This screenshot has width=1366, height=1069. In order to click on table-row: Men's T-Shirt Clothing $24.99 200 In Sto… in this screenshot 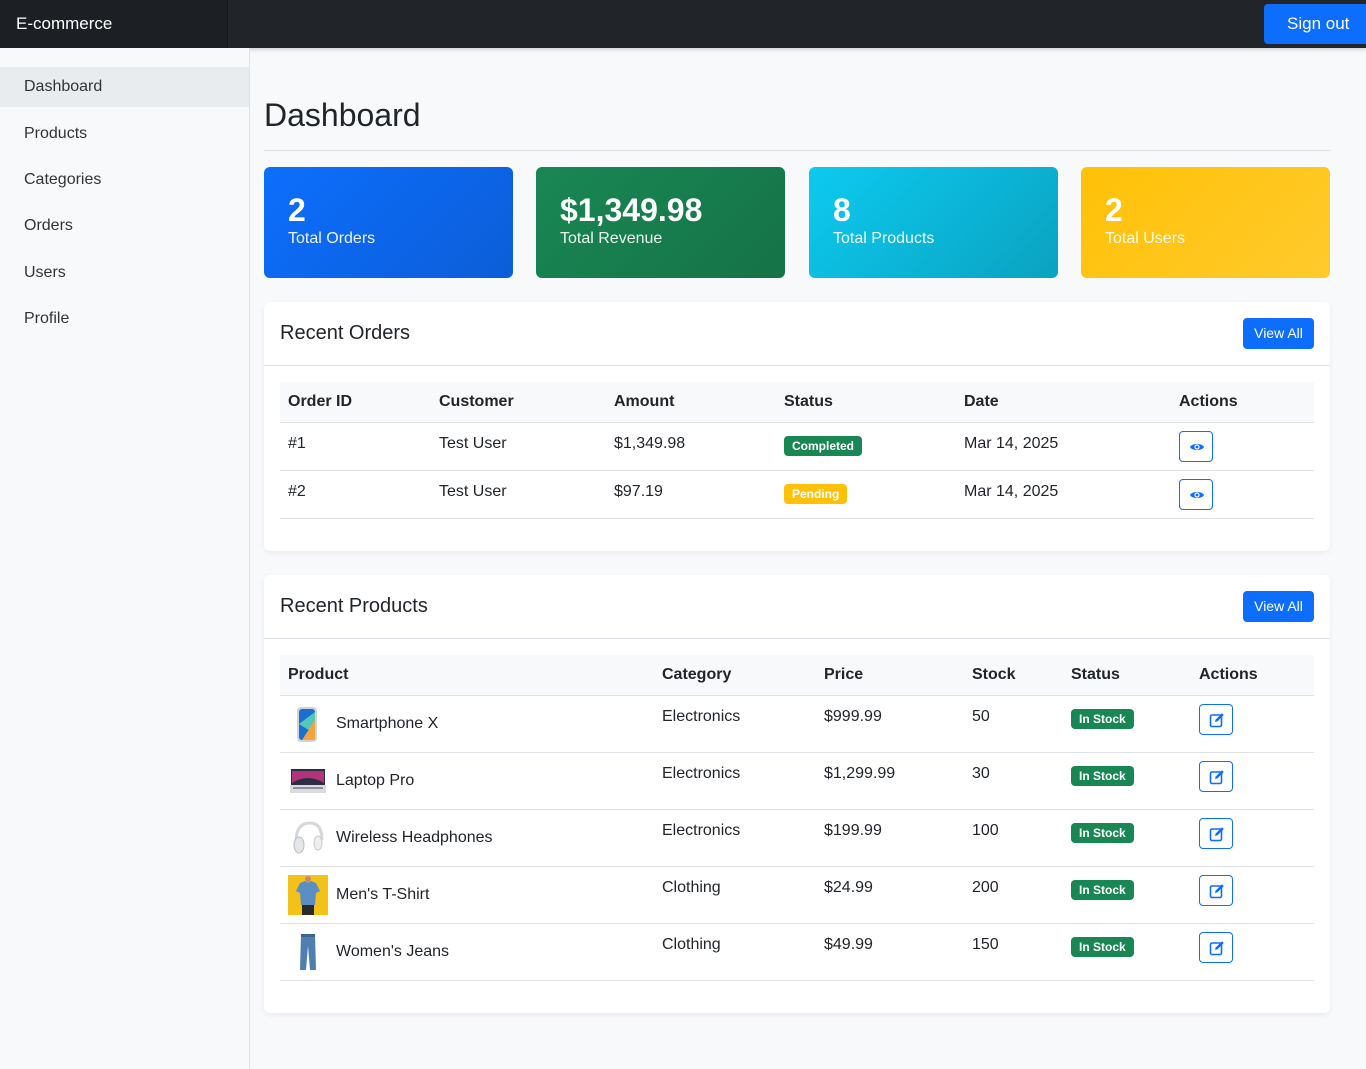, I will do `click(797, 895)`.